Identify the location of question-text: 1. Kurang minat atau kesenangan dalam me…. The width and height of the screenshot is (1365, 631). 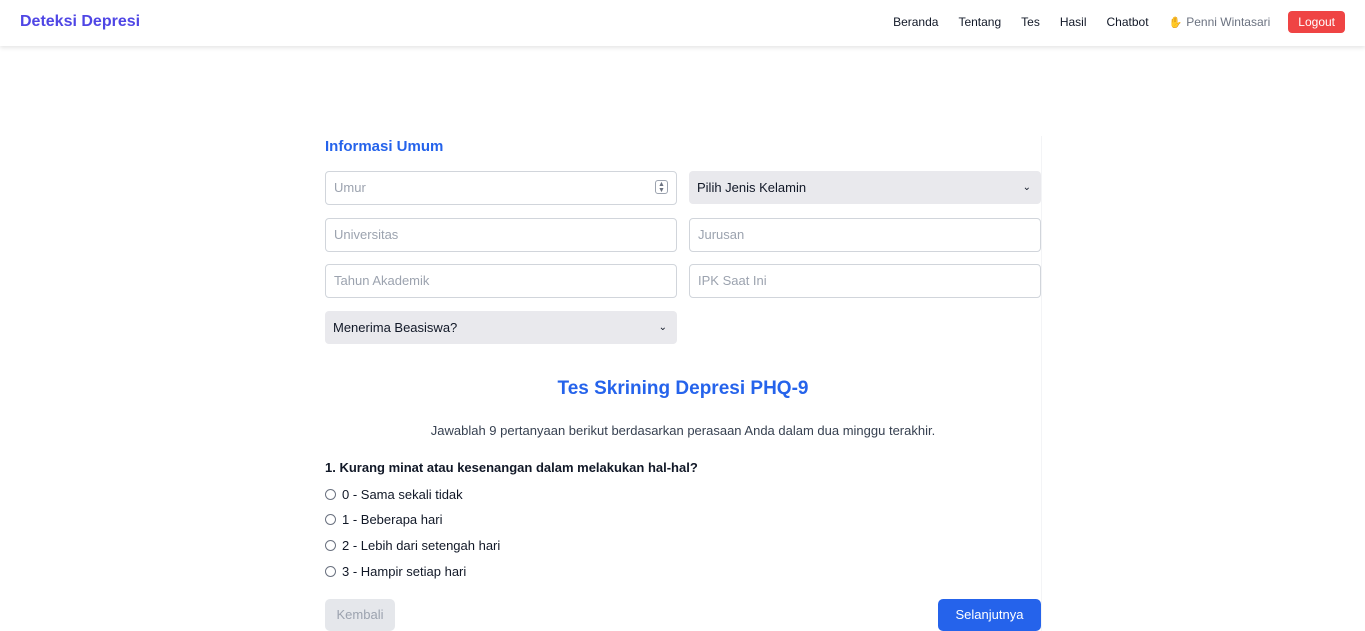
(511, 467).